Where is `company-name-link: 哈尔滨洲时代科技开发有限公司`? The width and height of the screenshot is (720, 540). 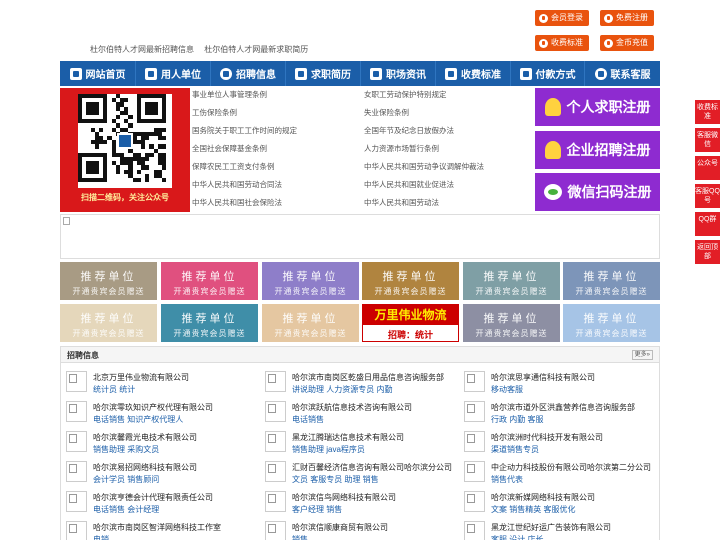
company-name-link: 哈尔滨洲时代科技开发有限公司 is located at coordinates (547, 437).